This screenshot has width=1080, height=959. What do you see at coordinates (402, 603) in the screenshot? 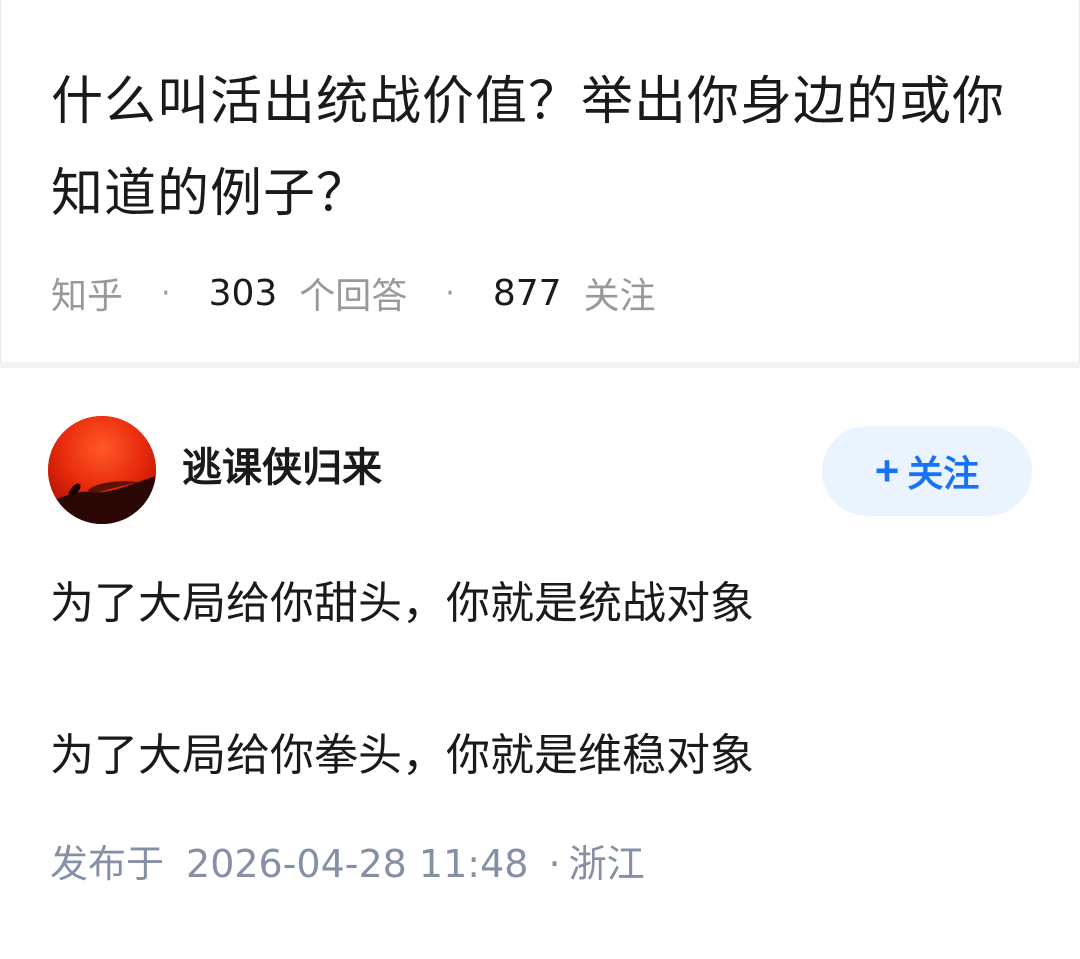
I see `answer-paragraph: 为了大局给你甜头，你就是统战对象` at bounding box center [402, 603].